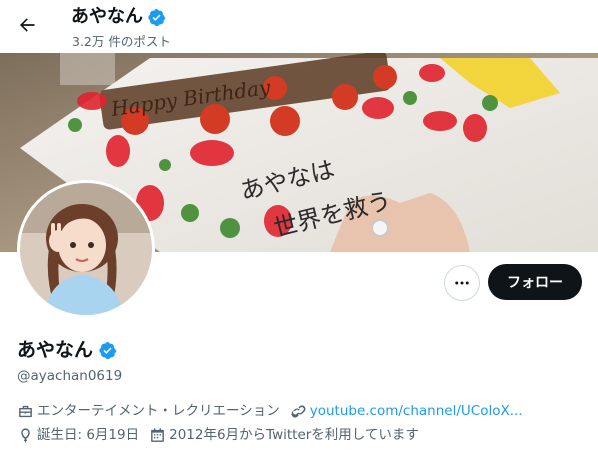 Image resolution: width=598 pixels, height=457 pixels. What do you see at coordinates (25, 435) in the screenshot?
I see `balloon-icon` at bounding box center [25, 435].